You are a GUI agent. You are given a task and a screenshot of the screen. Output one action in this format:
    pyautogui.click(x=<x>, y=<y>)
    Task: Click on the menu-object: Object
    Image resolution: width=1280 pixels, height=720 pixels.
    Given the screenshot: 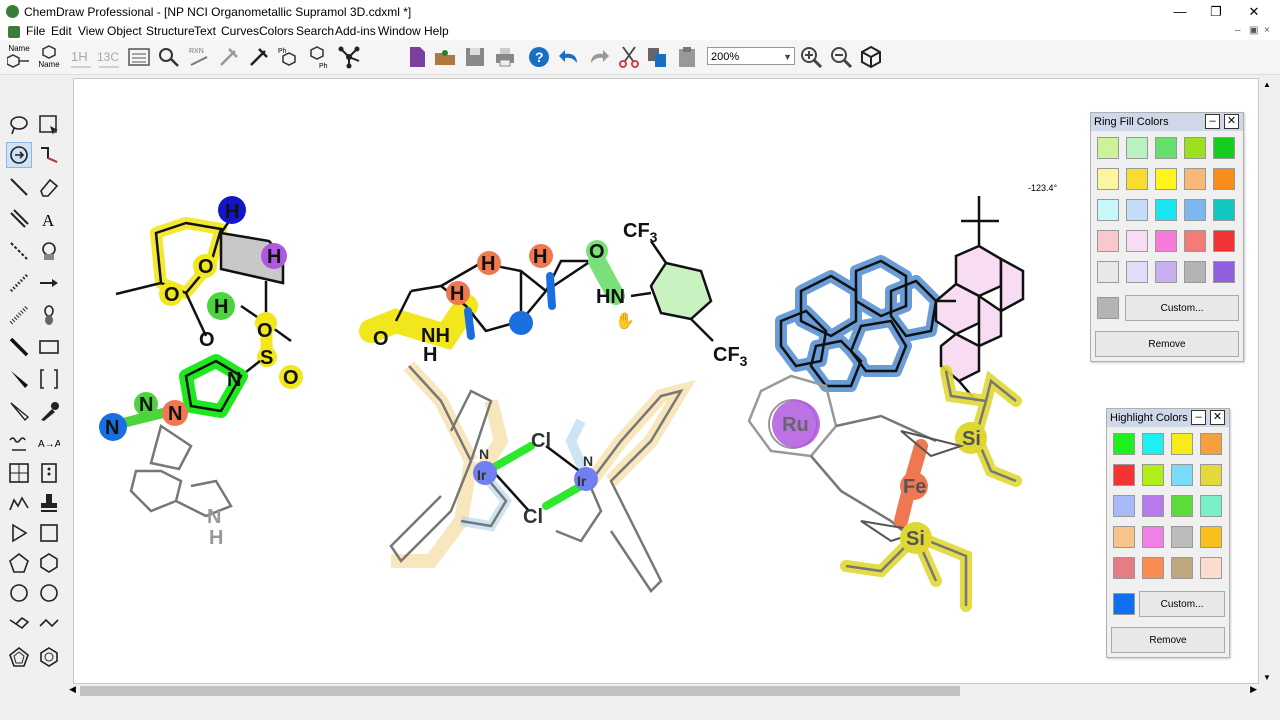 What is the action you would take?
    pyautogui.click(x=124, y=31)
    